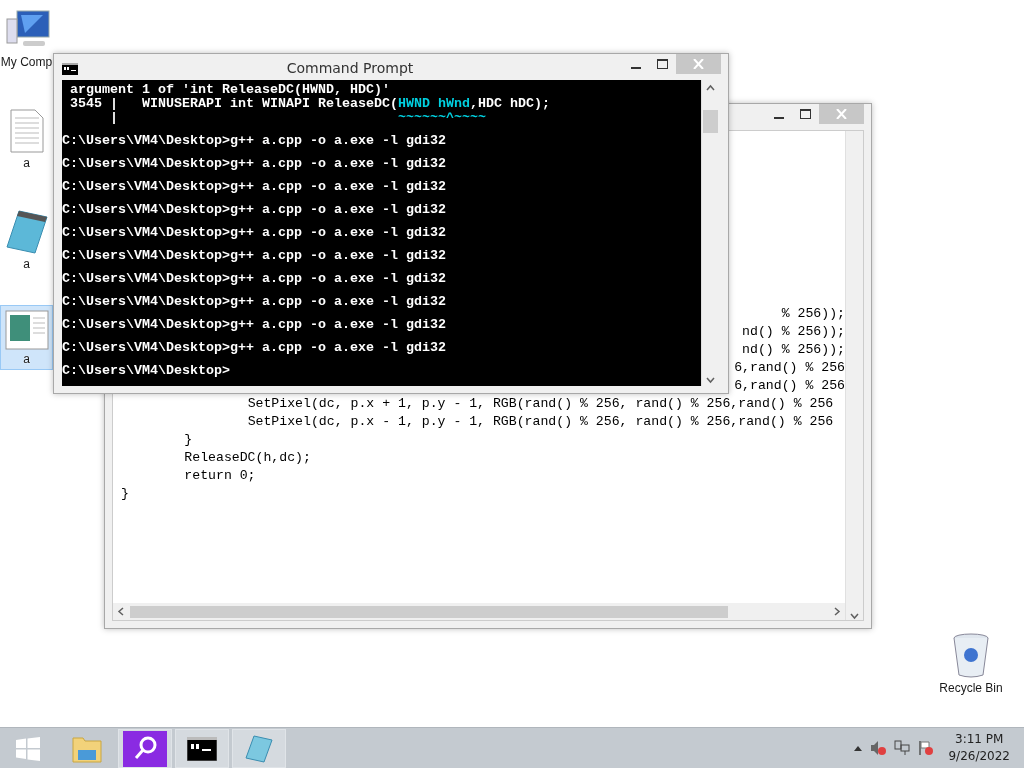 This screenshot has height=768, width=1024. Describe the element at coordinates (233, 104) in the screenshot. I see `console-text: 3545 | WINUSERAPI int WINAPI ReleaseDC(` at that location.